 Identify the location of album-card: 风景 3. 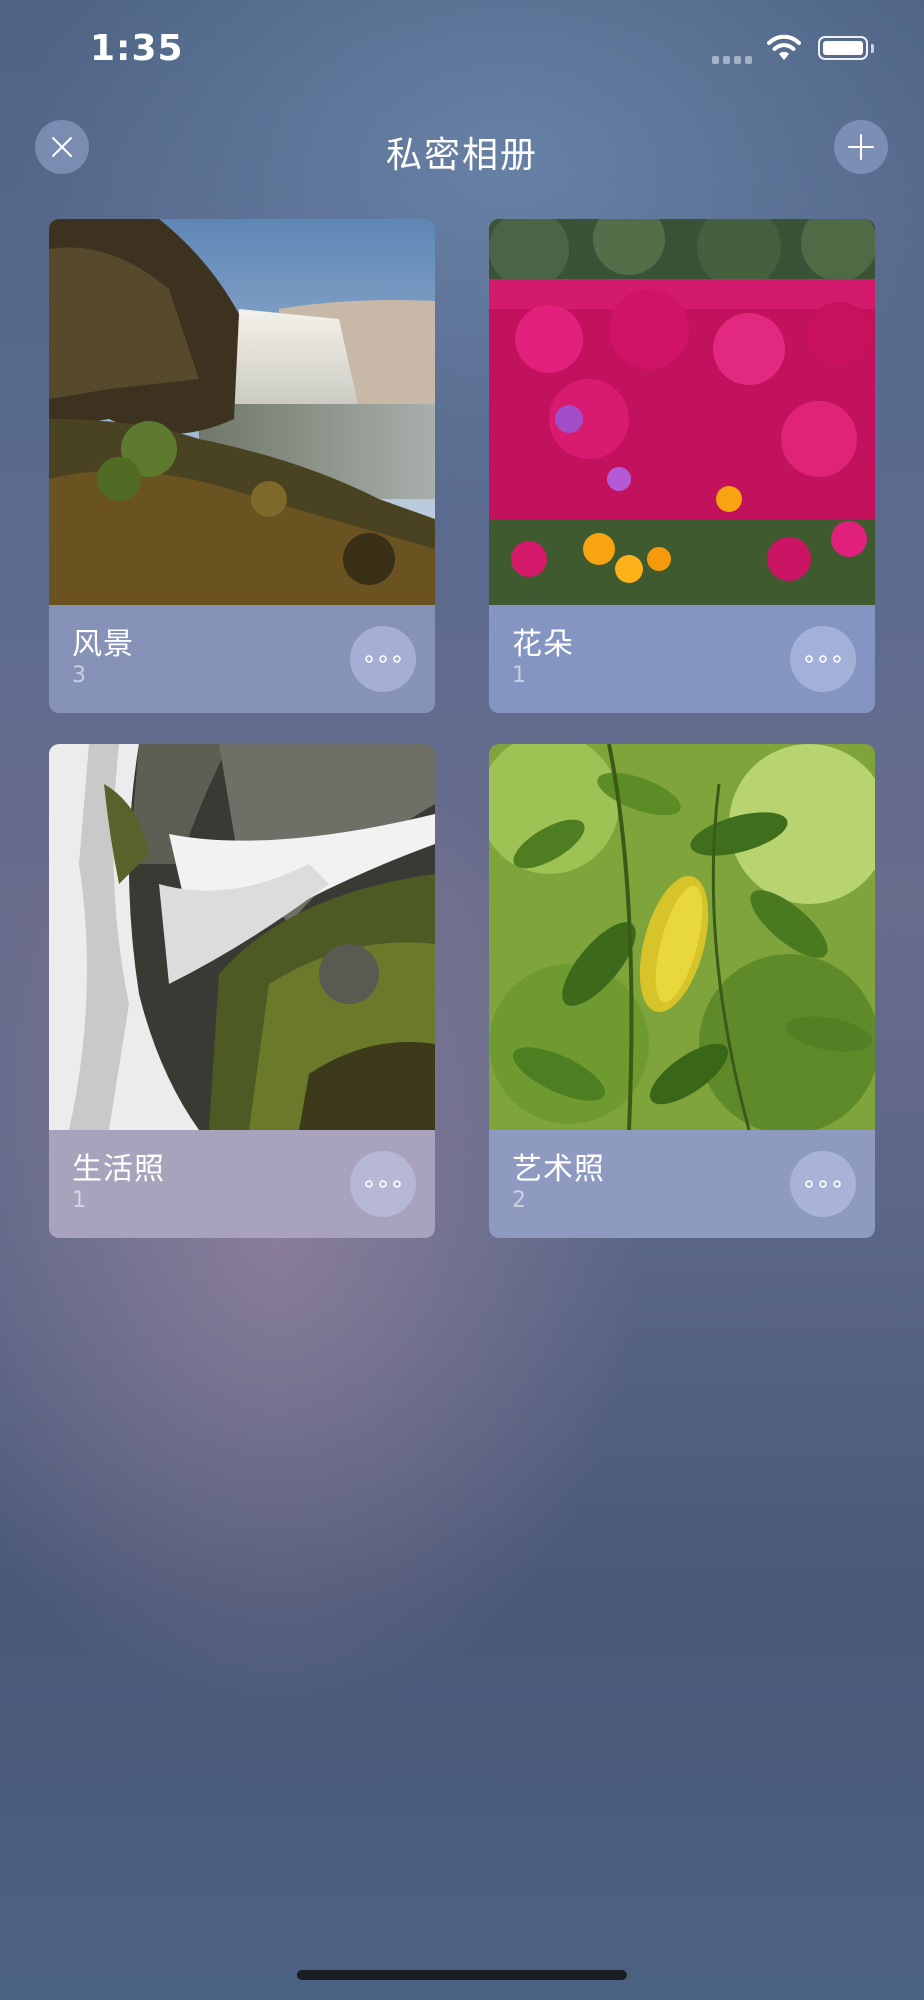
(242, 466).